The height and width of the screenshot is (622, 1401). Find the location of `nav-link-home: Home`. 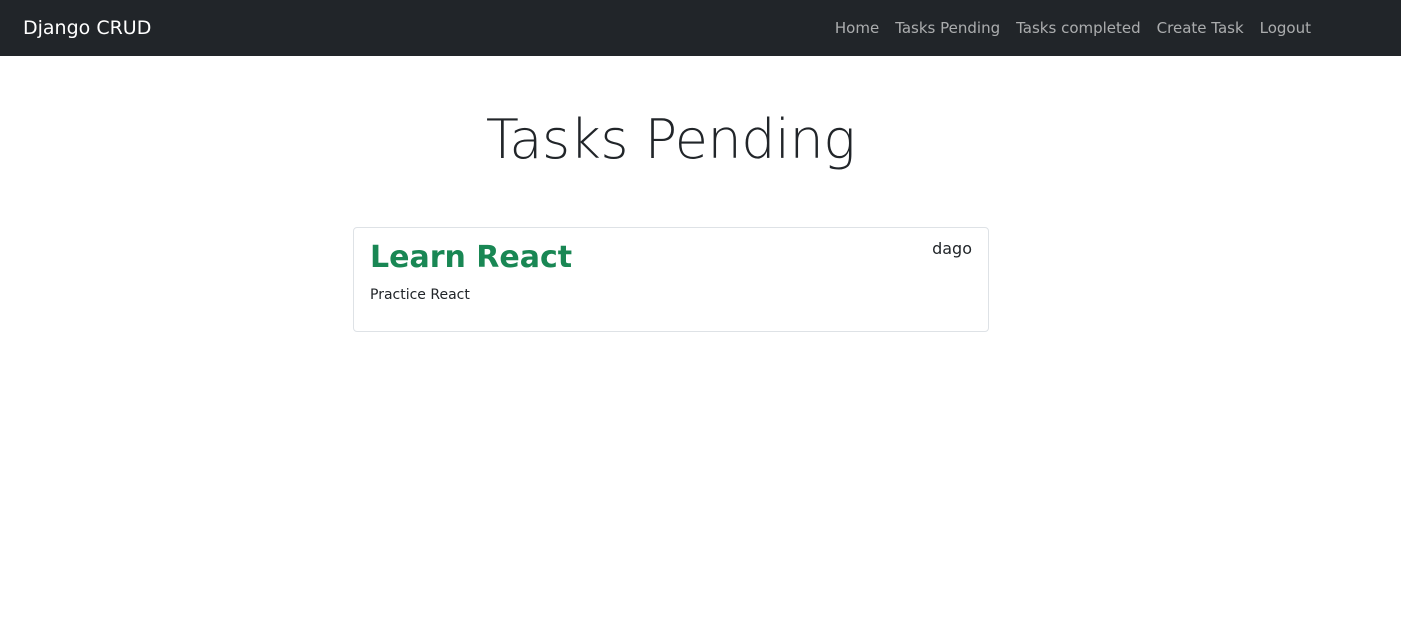

nav-link-home: Home is located at coordinates (857, 28).